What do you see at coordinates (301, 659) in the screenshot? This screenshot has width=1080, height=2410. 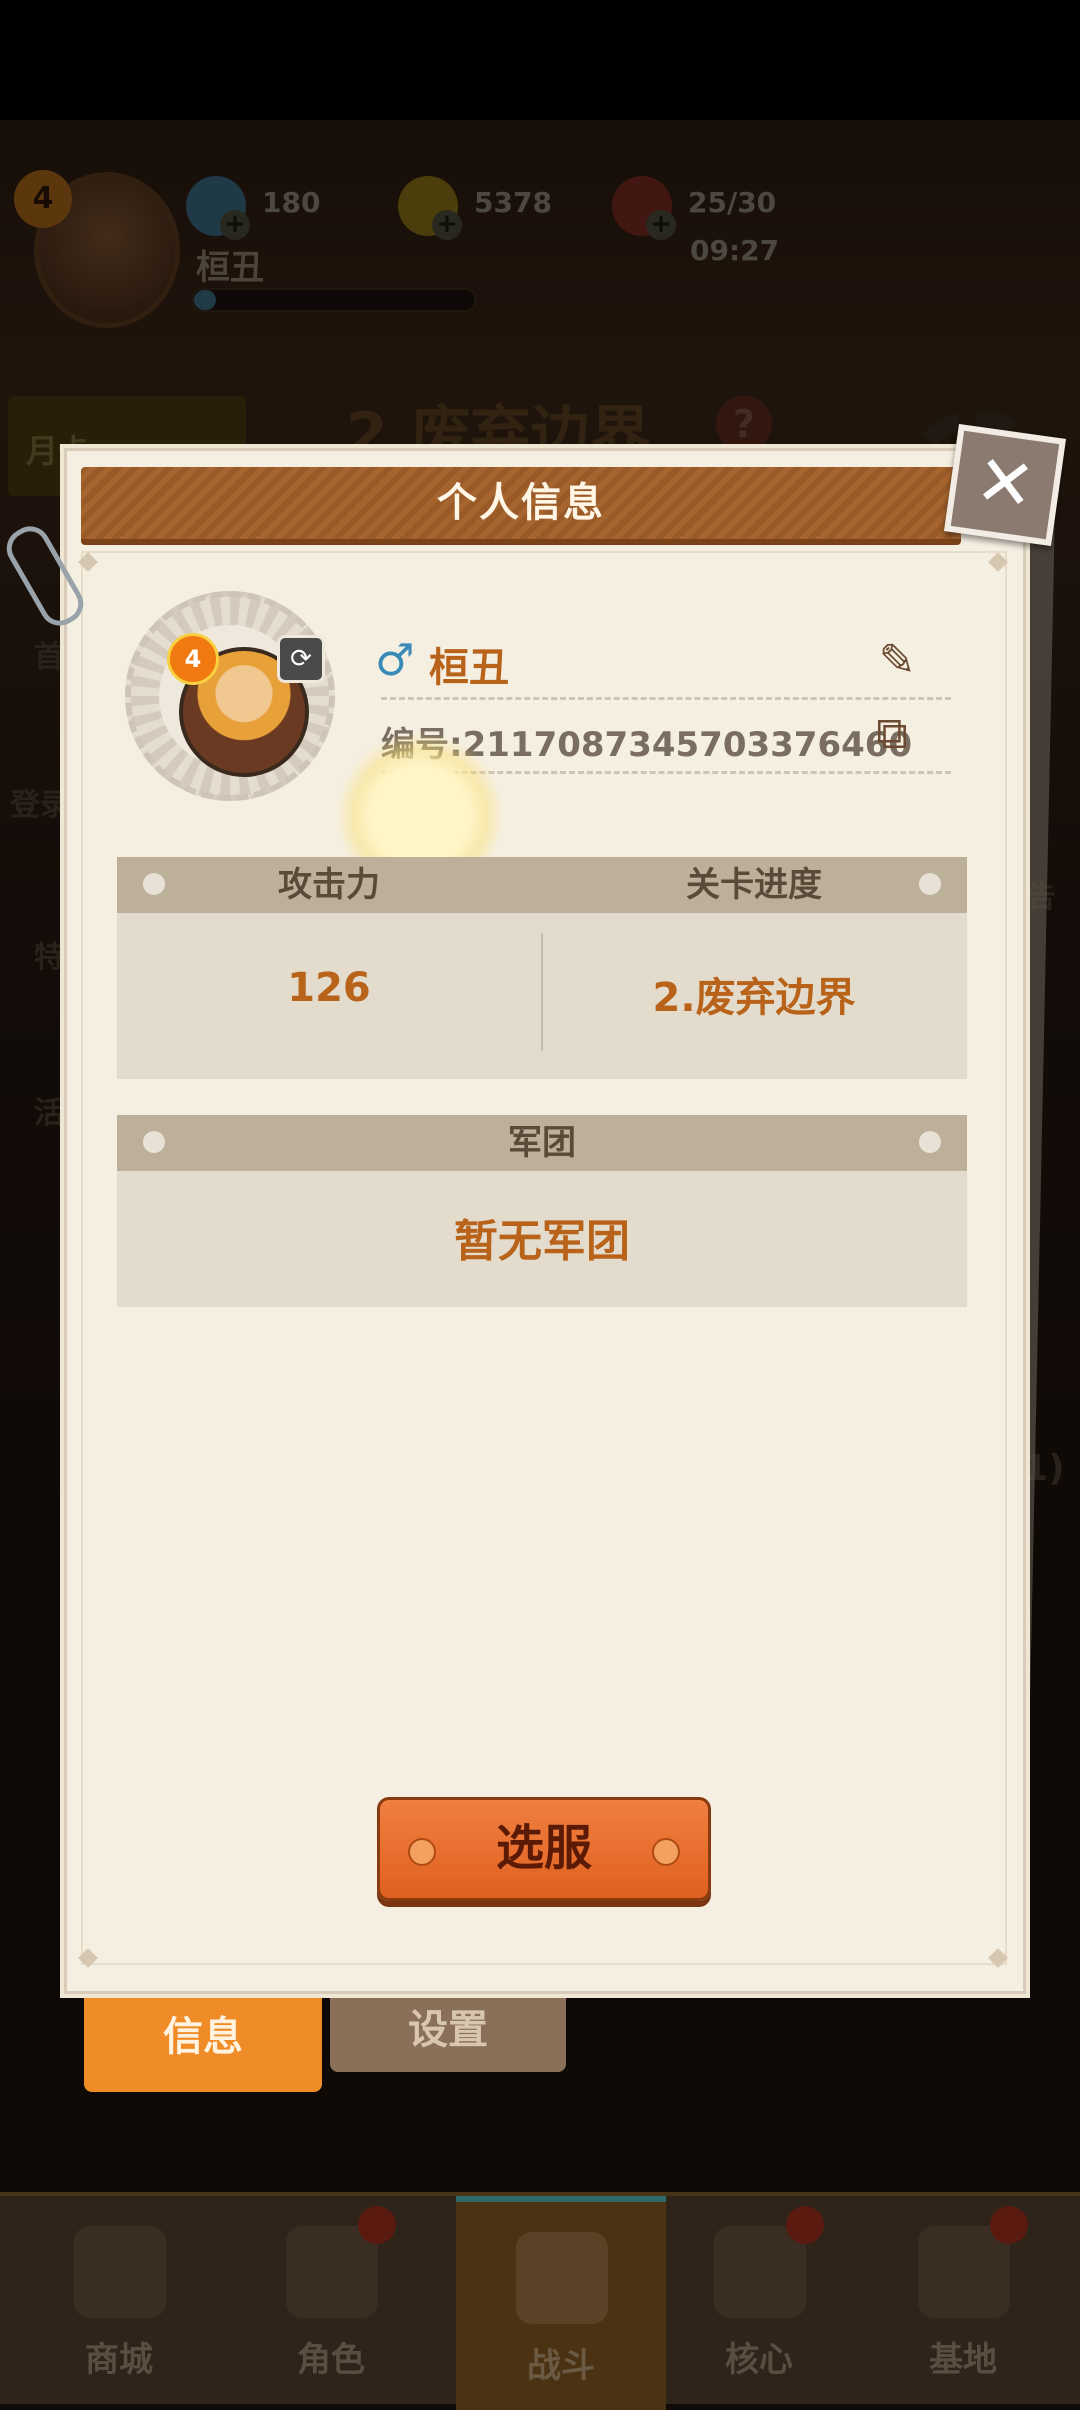 I see `change-avatar-icon: ⟳` at bounding box center [301, 659].